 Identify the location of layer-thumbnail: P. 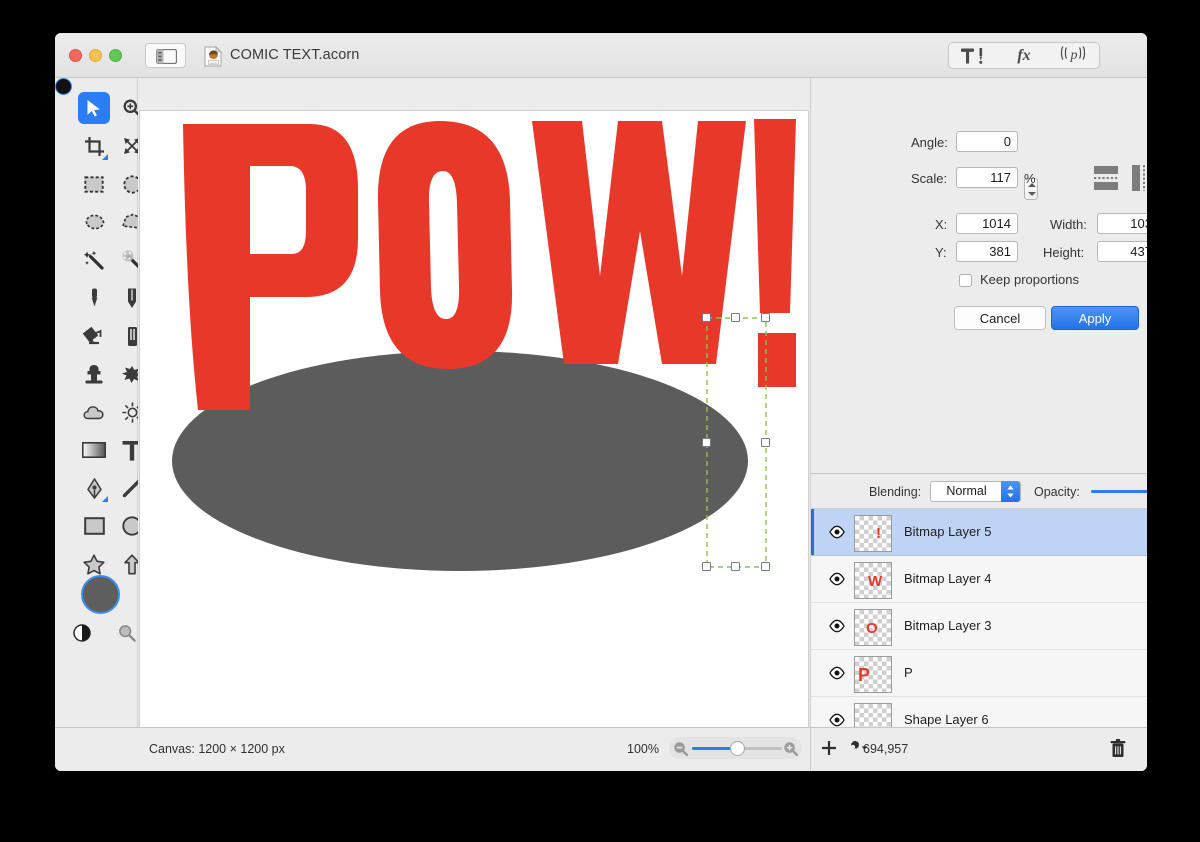
(873, 674).